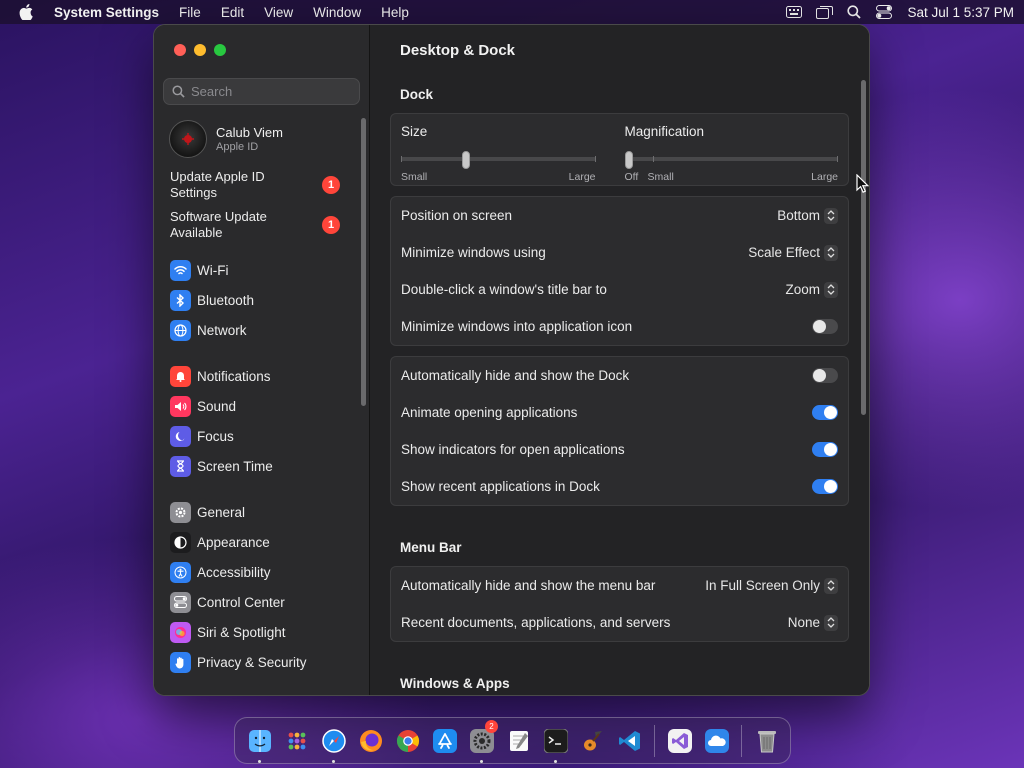 Image resolution: width=1024 pixels, height=768 pixels. Describe the element at coordinates (794, 12) in the screenshot. I see `keyboard-icon` at that location.